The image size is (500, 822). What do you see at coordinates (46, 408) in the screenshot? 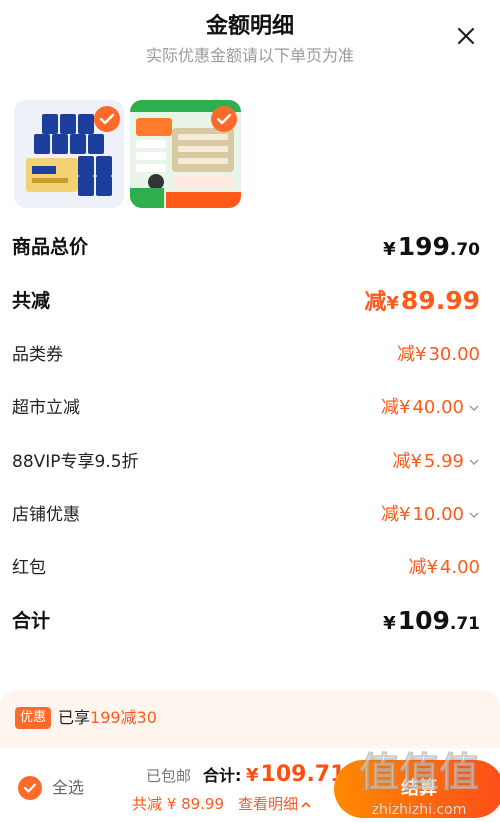
I see `row-label: 超市立减` at bounding box center [46, 408].